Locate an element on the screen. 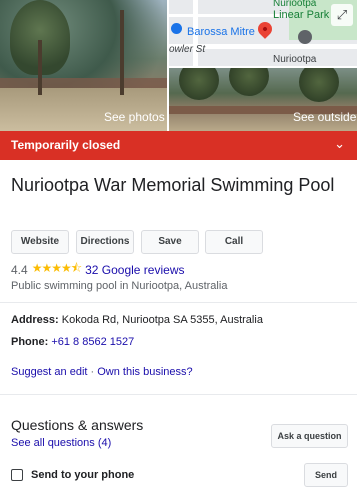 This screenshot has width=357, height=500. map-label: owler St is located at coordinates (187, 49).